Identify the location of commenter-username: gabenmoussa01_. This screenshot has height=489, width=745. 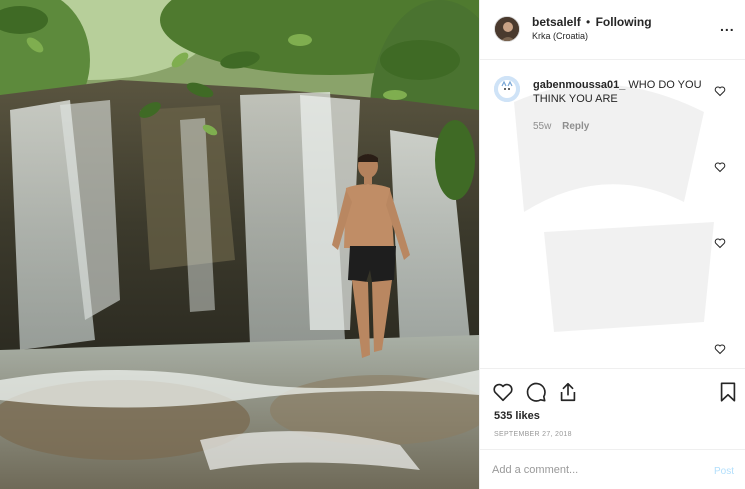
(579, 85).